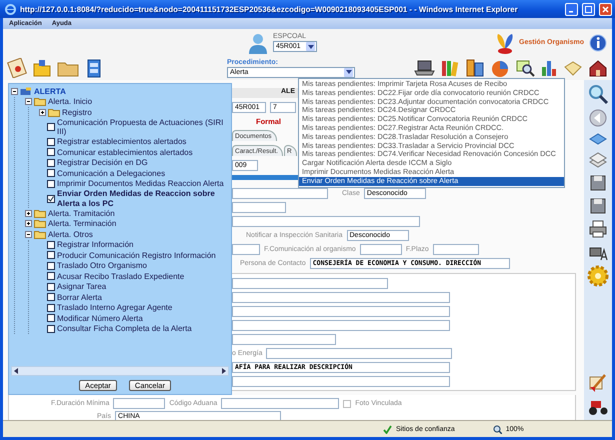 Image resolution: width=615 pixels, height=440 pixels. I want to click on scroll-right-icon, so click(223, 371).